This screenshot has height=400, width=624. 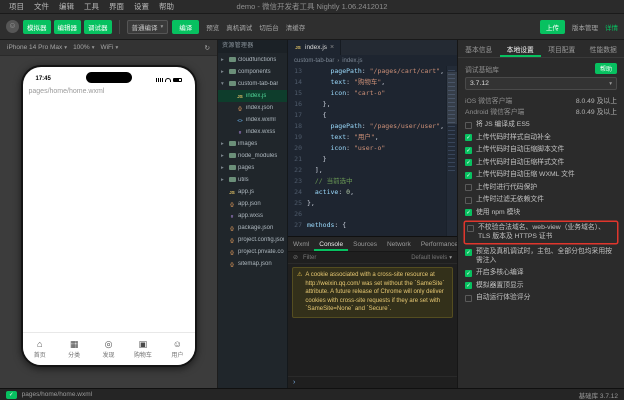 I want to click on console-input: ›, so click(x=372, y=382).